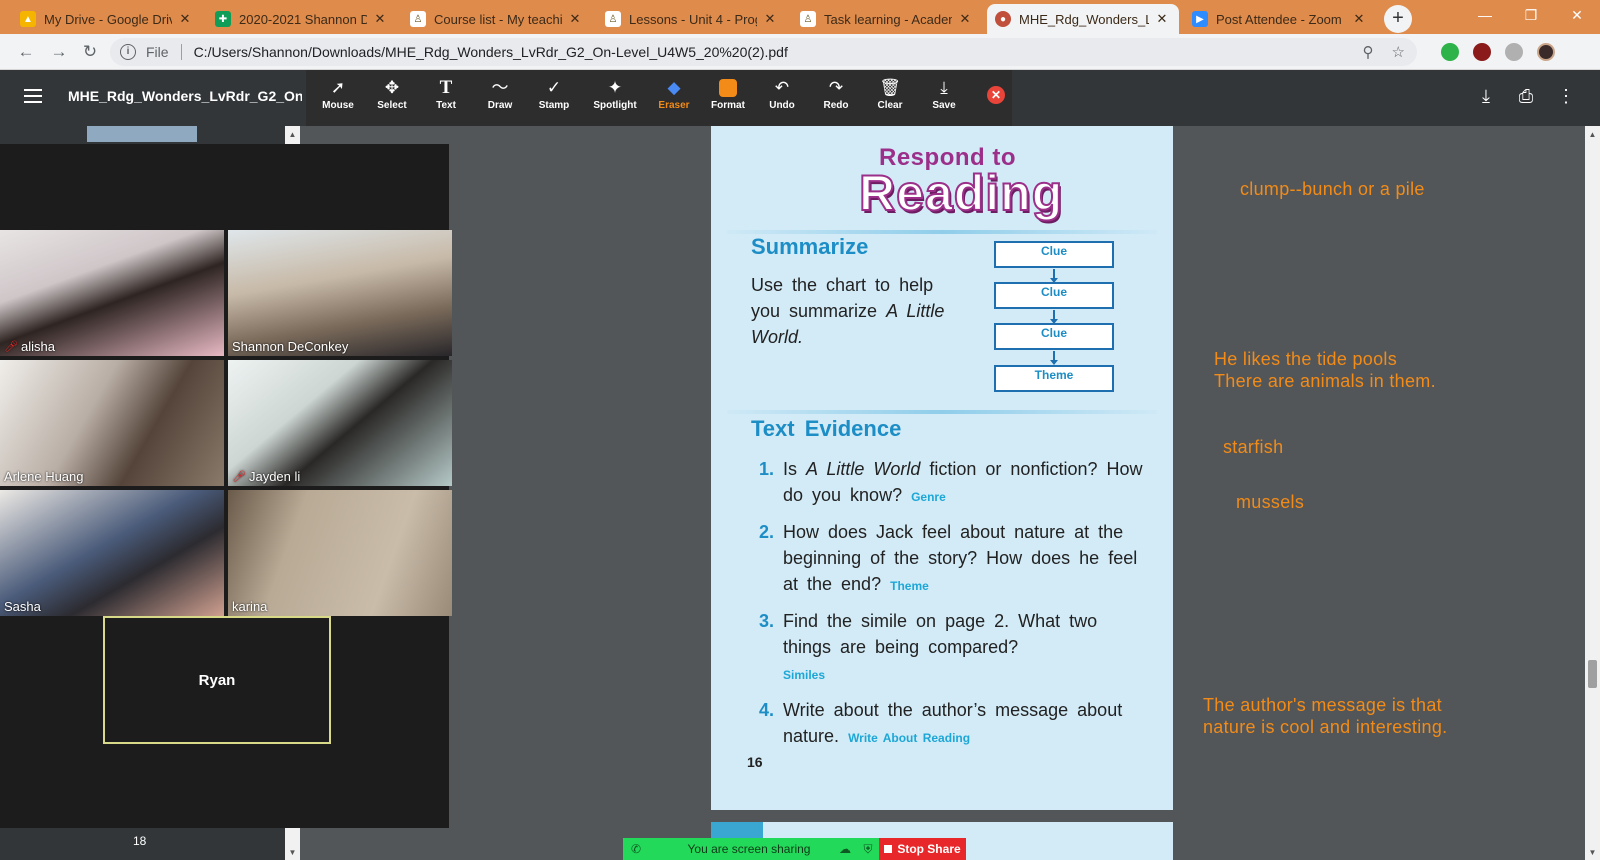  Describe the element at coordinates (59, 52) in the screenshot. I see `forward-icon: →` at that location.